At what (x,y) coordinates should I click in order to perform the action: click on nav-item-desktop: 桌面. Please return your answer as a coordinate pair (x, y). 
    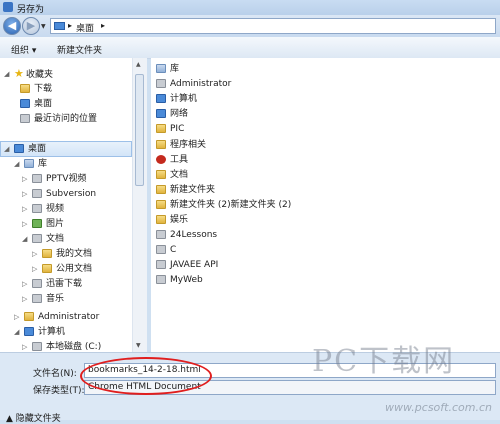
    Looking at the image, I should click on (36, 104).